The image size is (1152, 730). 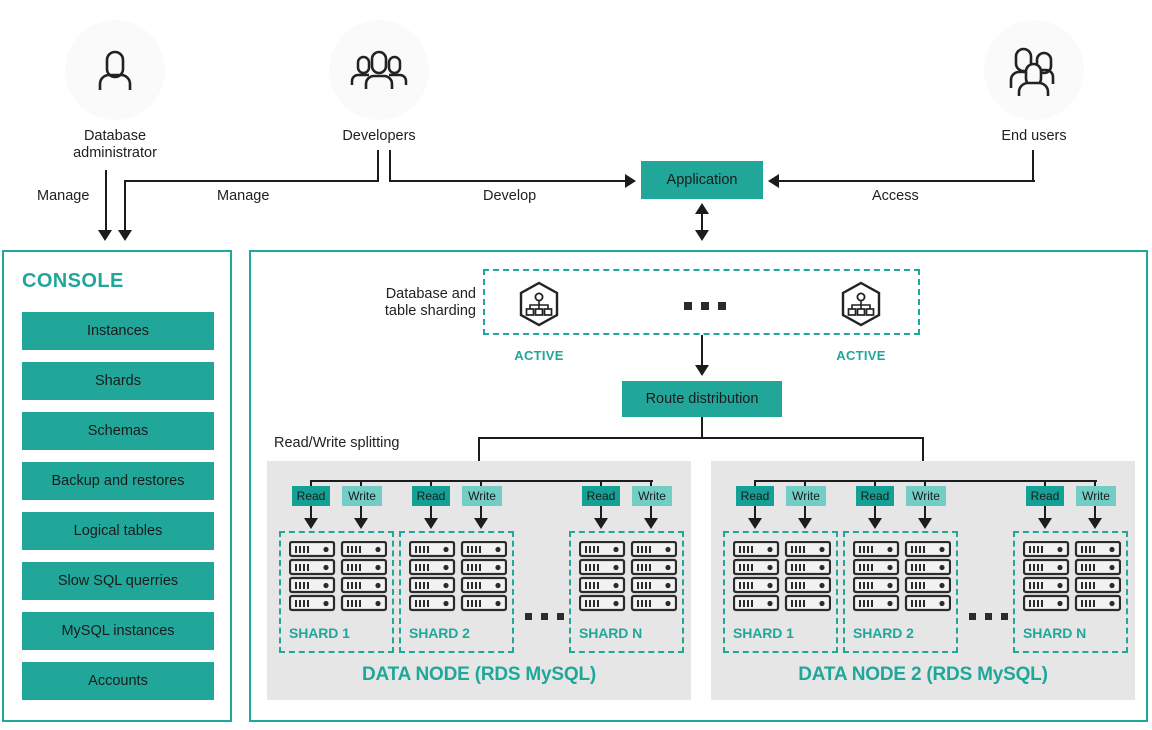 I want to click on console-item-label: Logical tables, so click(x=118, y=531).